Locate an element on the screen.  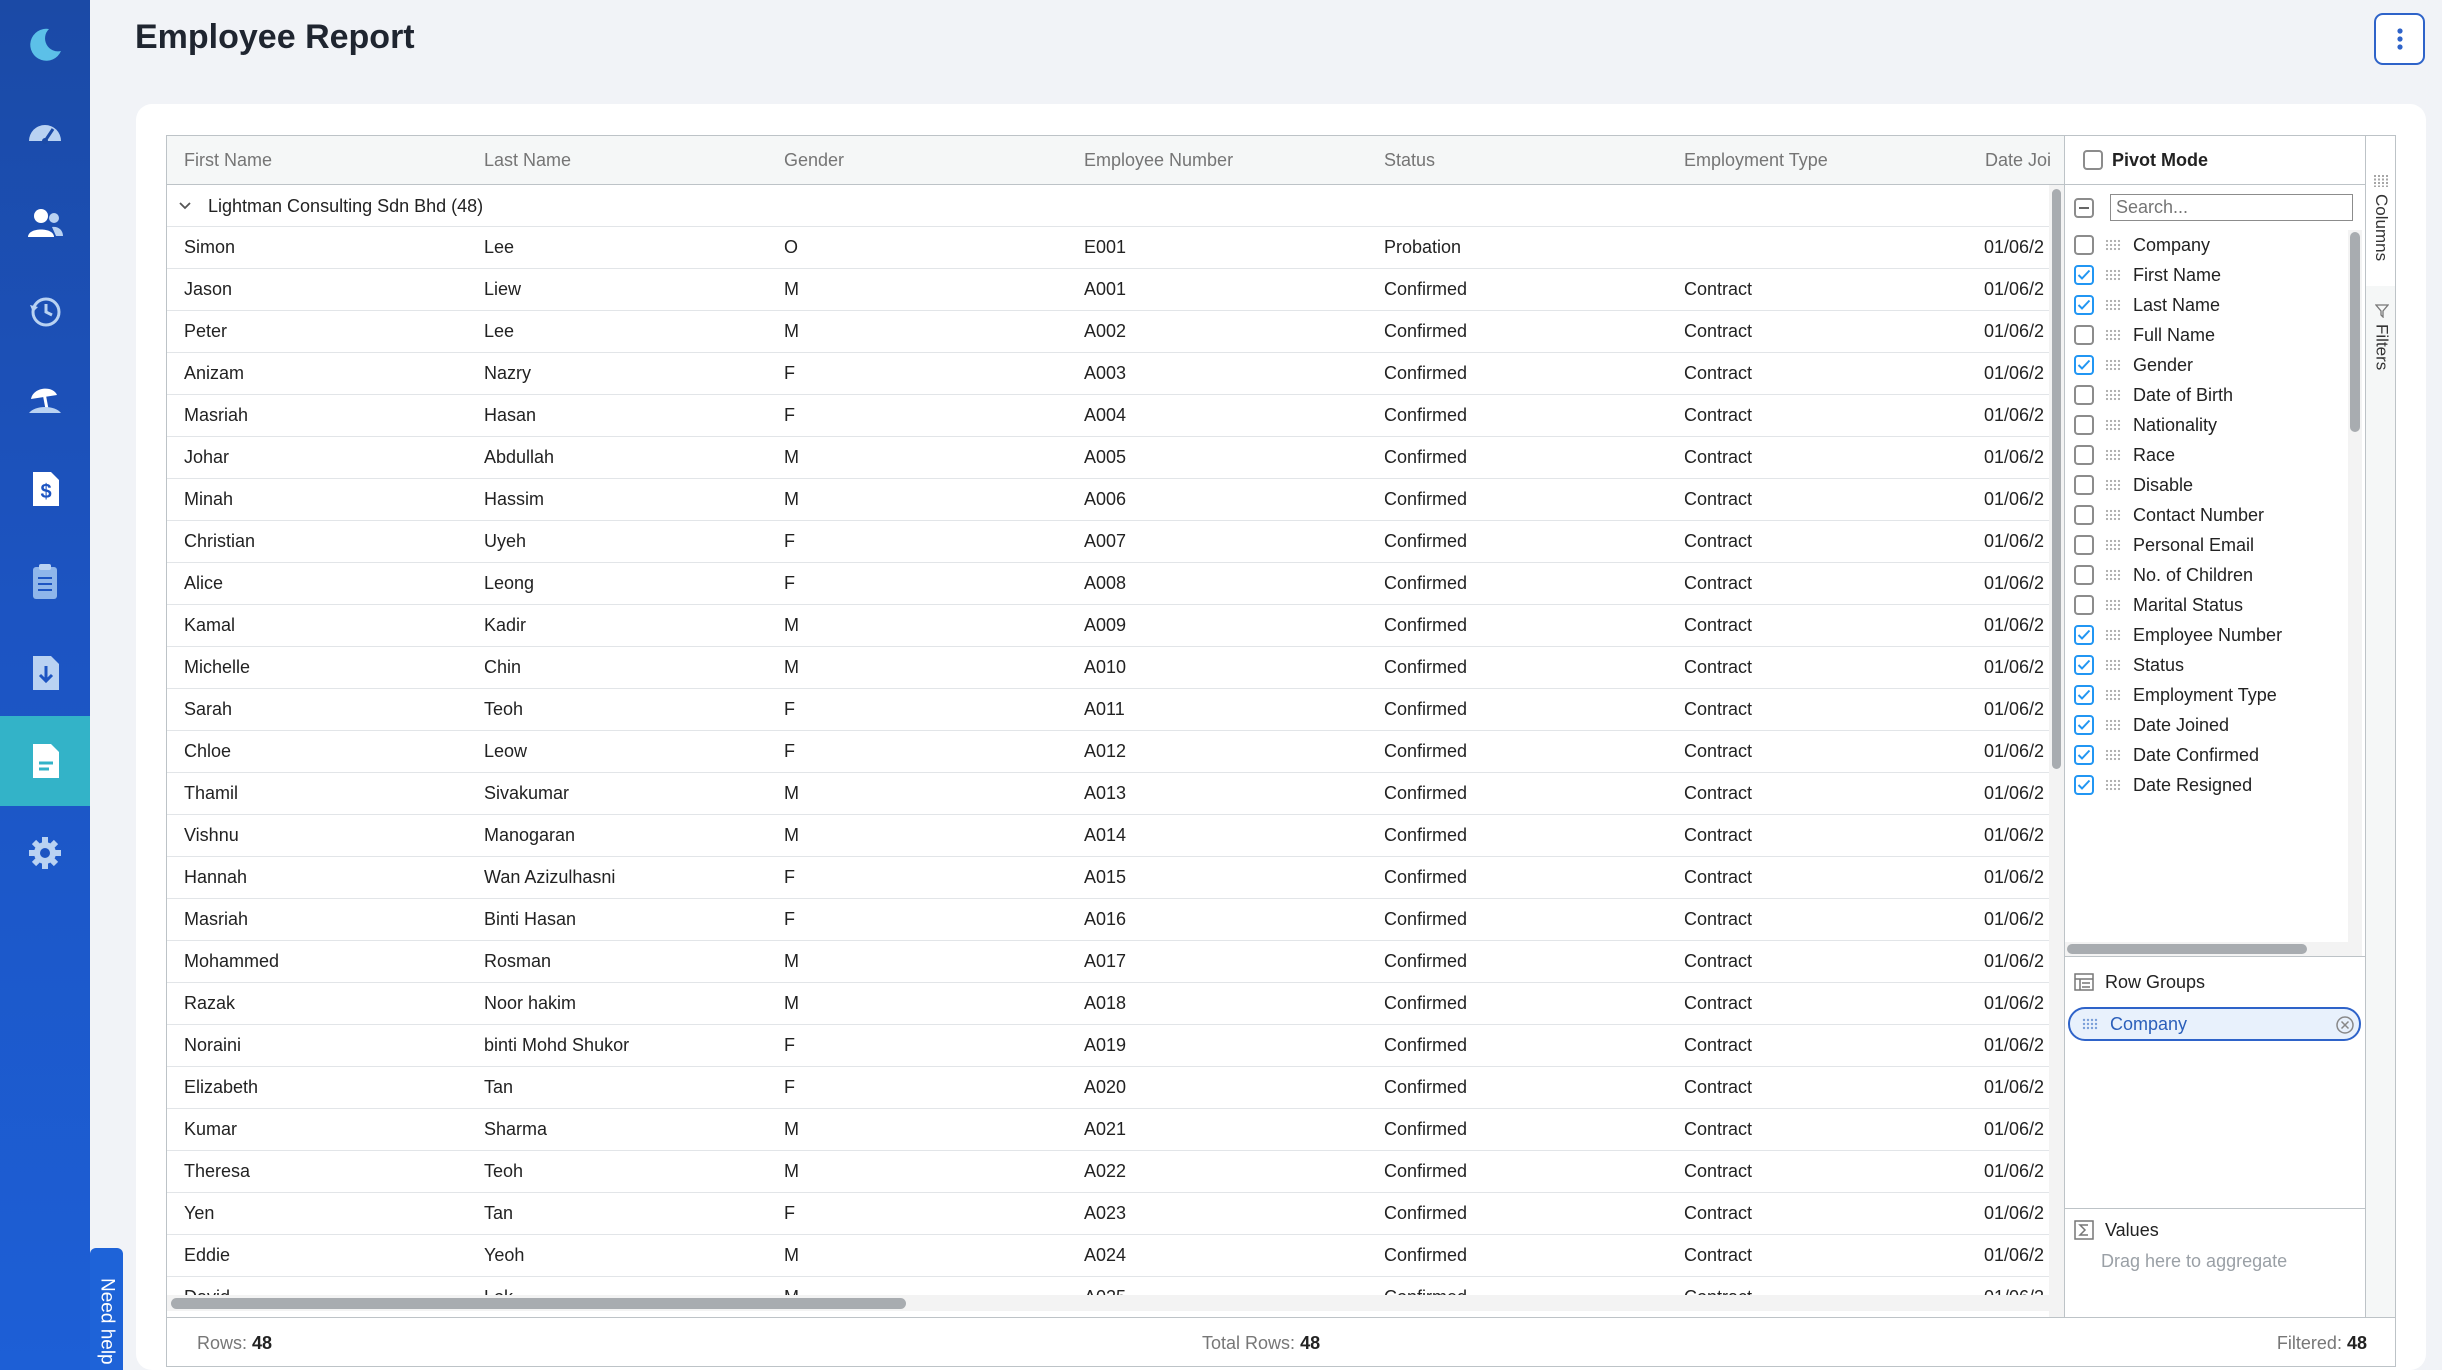
sidebar-item-settings is located at coordinates (45, 853).